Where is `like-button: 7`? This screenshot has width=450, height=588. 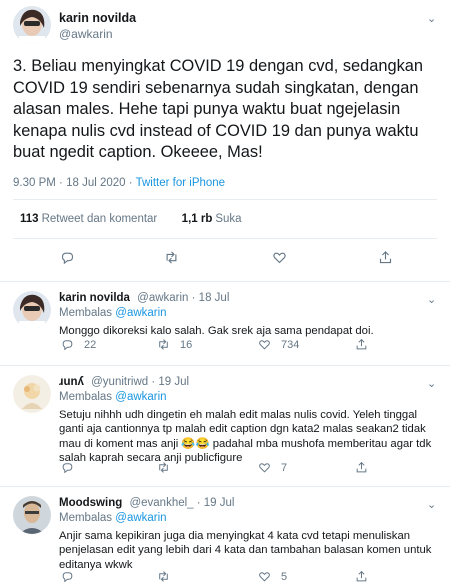
like-button: 7 is located at coordinates (272, 467).